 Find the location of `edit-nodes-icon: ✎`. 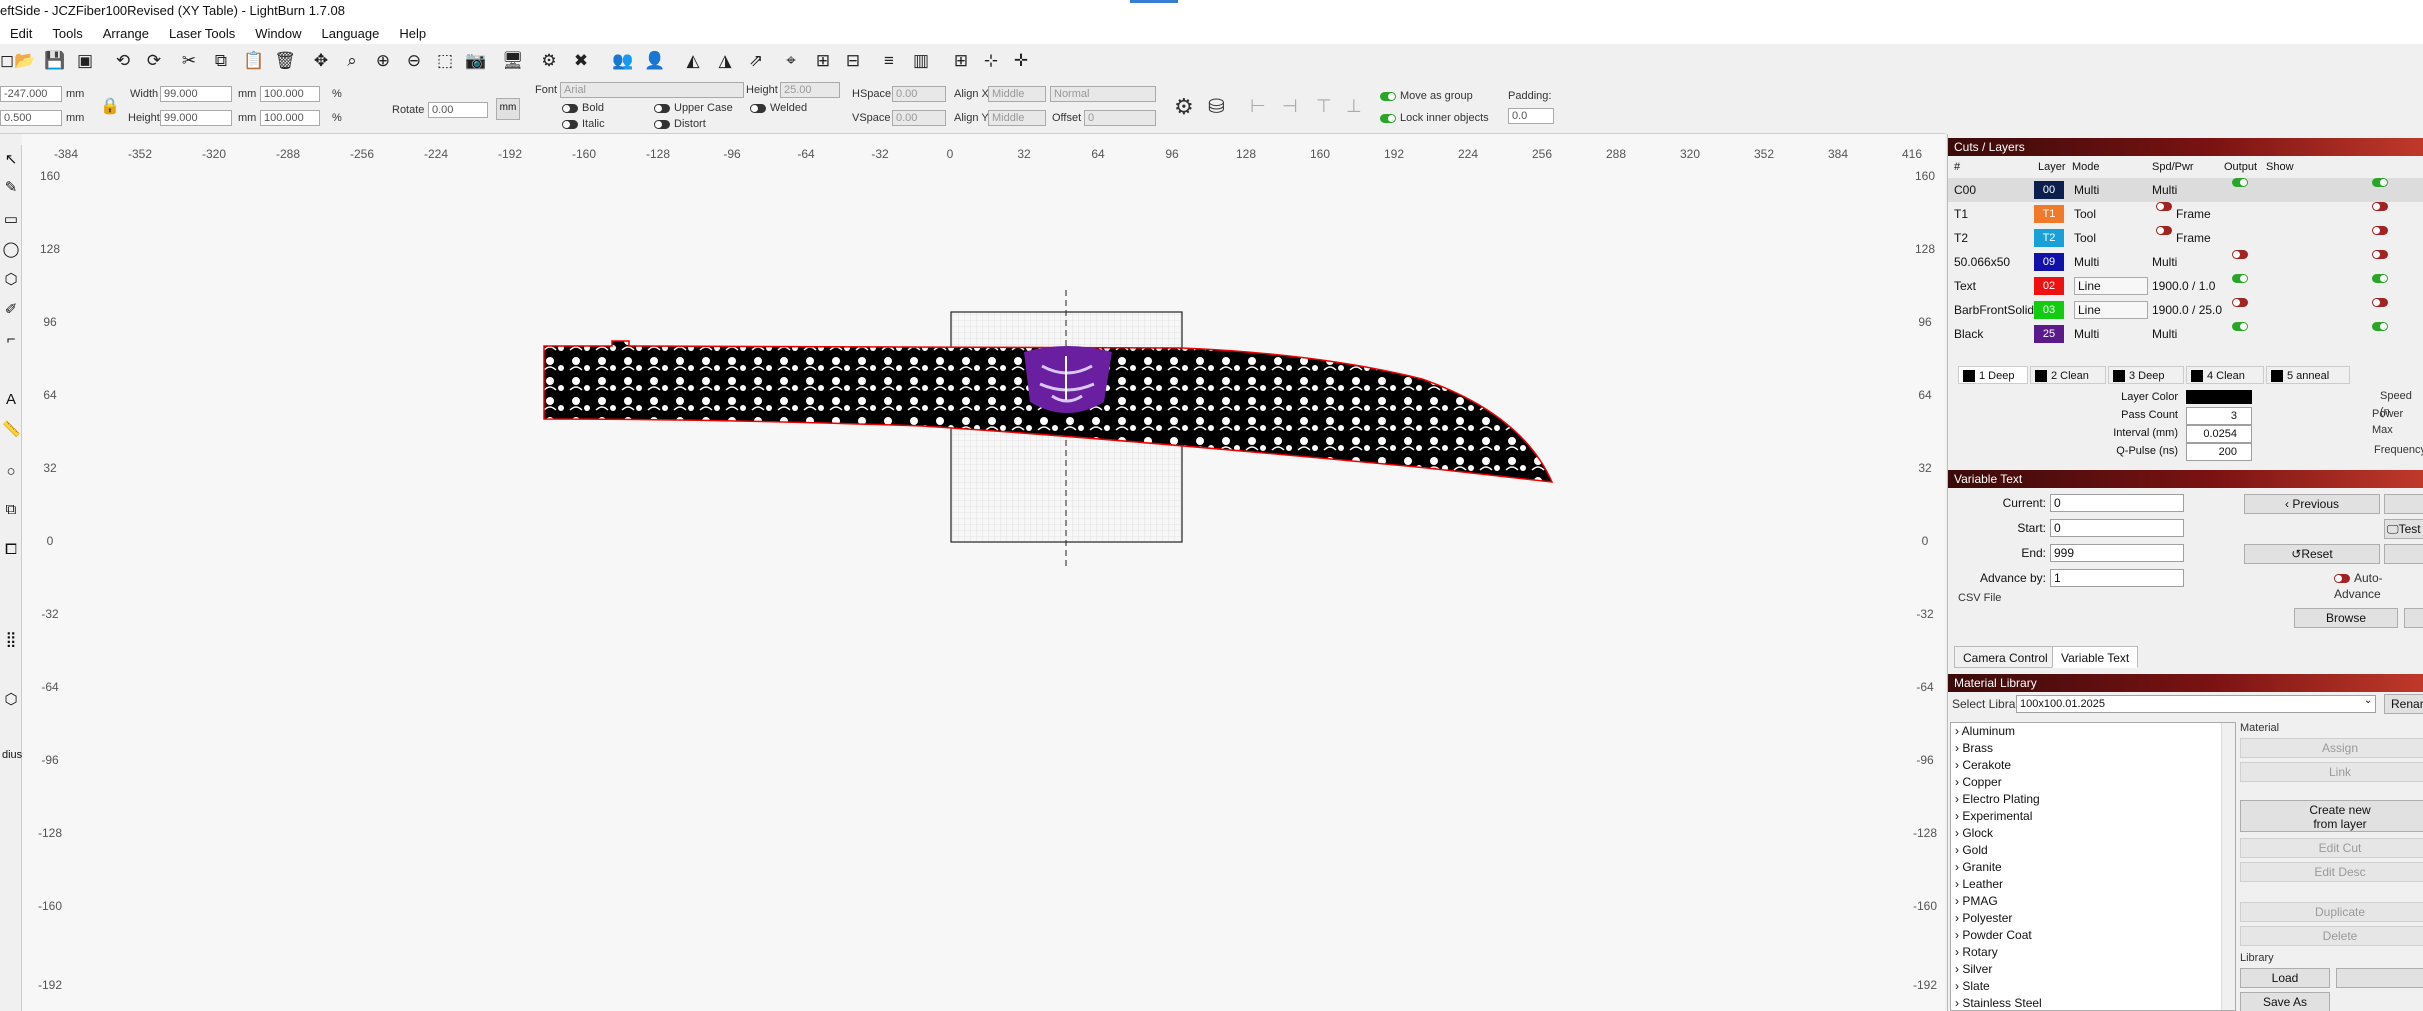

edit-nodes-icon: ✎ is located at coordinates (11, 188).